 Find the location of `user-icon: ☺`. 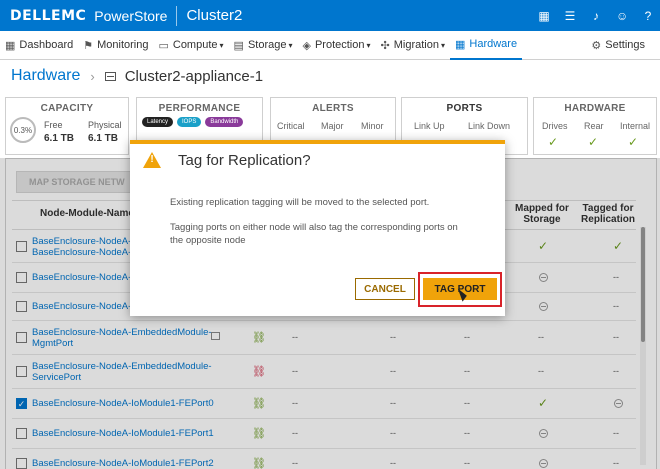

user-icon: ☺ is located at coordinates (622, 16).